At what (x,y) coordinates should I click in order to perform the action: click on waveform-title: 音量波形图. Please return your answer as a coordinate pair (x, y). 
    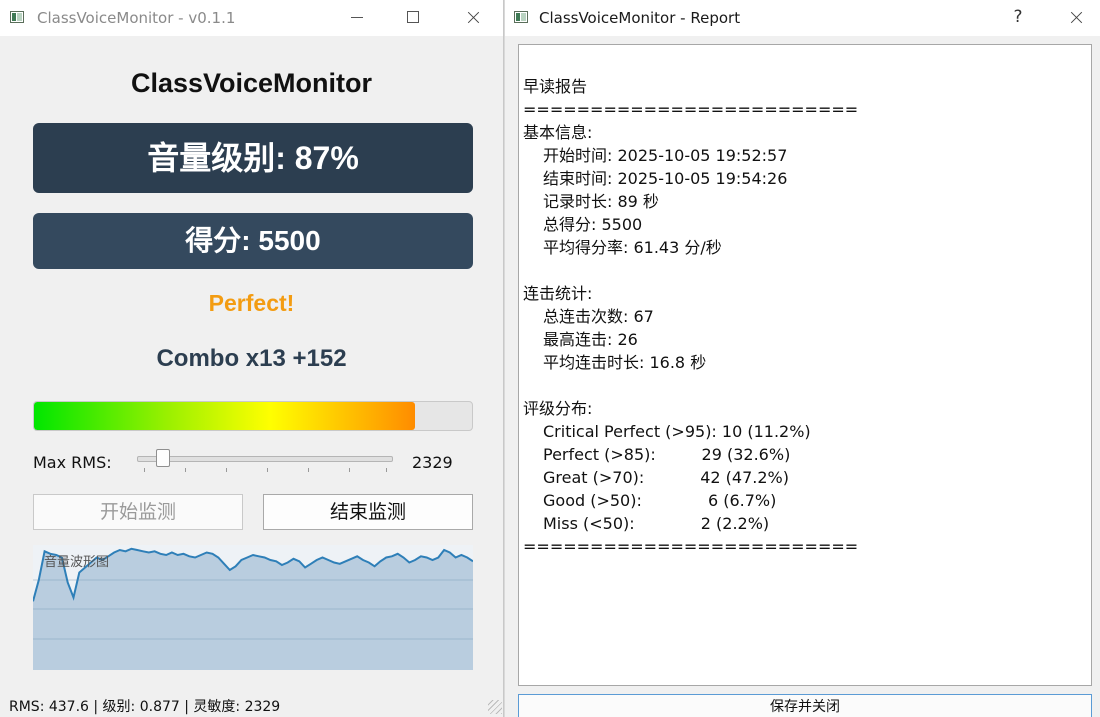
    Looking at the image, I should click on (77, 562).